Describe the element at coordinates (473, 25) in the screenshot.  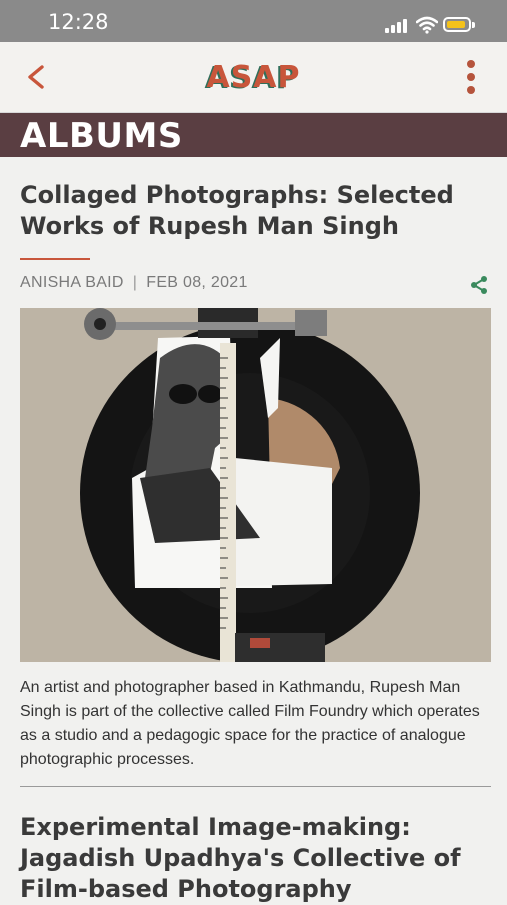
I see `battery-nub` at that location.